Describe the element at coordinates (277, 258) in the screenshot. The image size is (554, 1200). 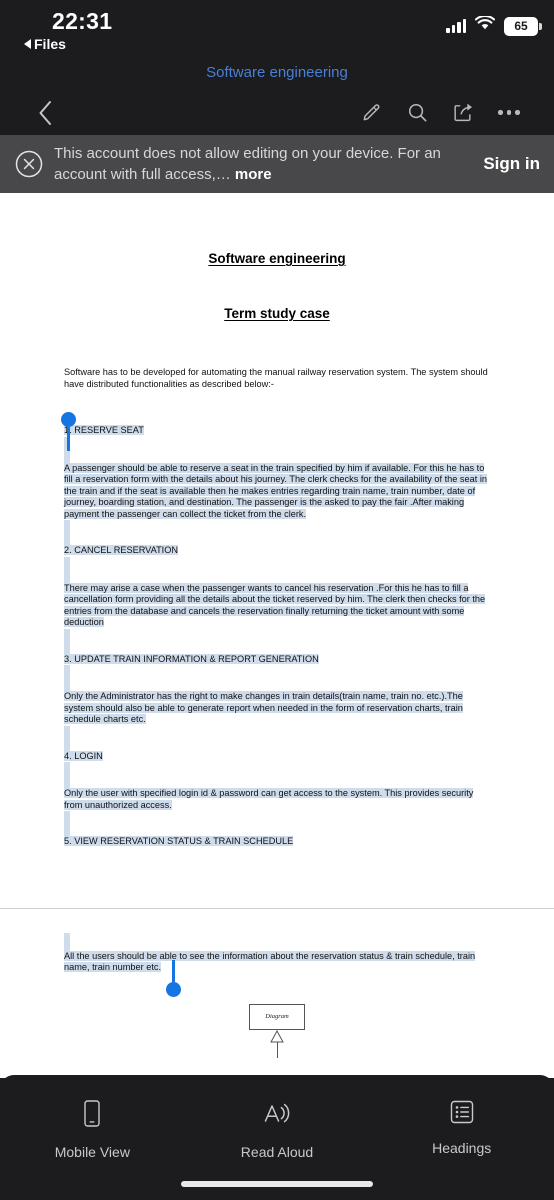
I see `document-heading-title: Software engineering` at that location.